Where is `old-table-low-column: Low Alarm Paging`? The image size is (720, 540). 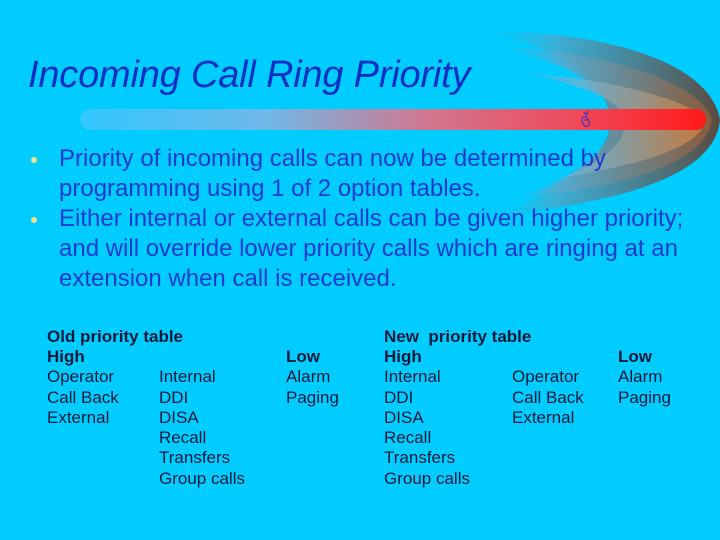 old-table-low-column: Low Alarm Paging is located at coordinates (312, 377).